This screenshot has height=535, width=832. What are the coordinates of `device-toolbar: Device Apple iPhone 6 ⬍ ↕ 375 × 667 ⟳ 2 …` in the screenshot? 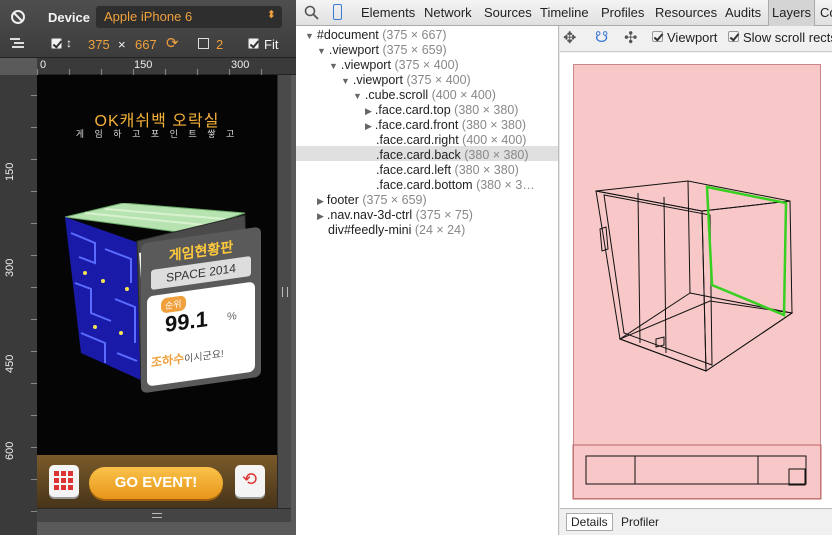 It's located at (148, 29).